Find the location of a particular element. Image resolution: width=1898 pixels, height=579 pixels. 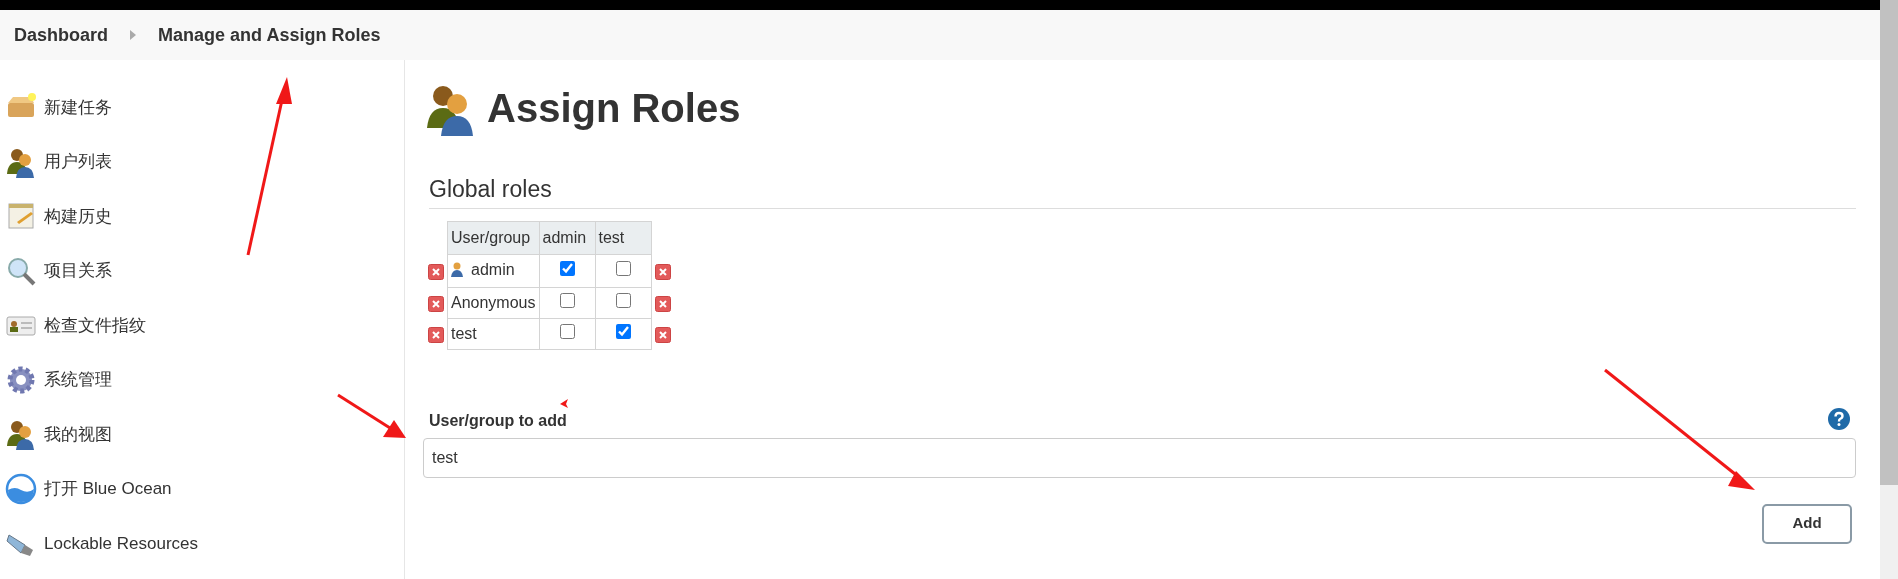

sidebar-link: Lockable Resources is located at coordinates (121, 543).